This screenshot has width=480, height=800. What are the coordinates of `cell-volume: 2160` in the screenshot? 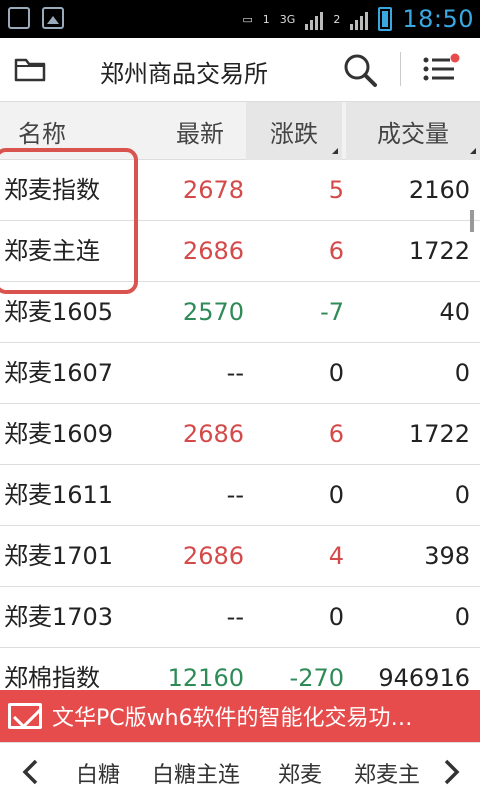 It's located at (439, 190).